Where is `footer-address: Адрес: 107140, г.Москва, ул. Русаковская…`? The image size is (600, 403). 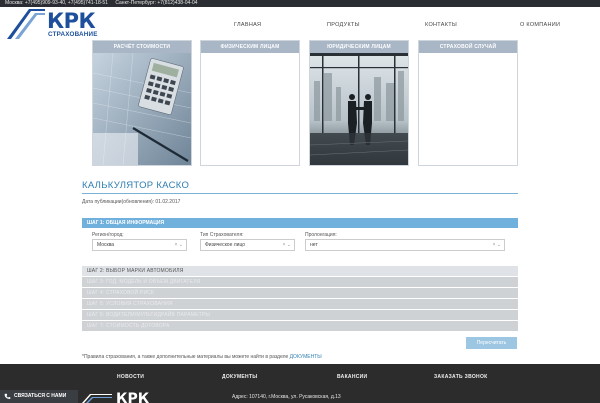 footer-address: Адрес: 107140, г.Москва, ул. Русаковская… is located at coordinates (286, 397).